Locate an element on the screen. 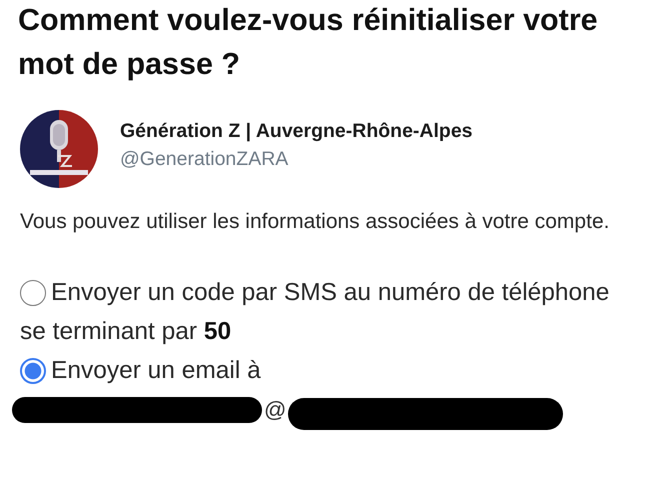 This screenshot has width=661, height=485. email-text: @ is located at coordinates (275, 410).